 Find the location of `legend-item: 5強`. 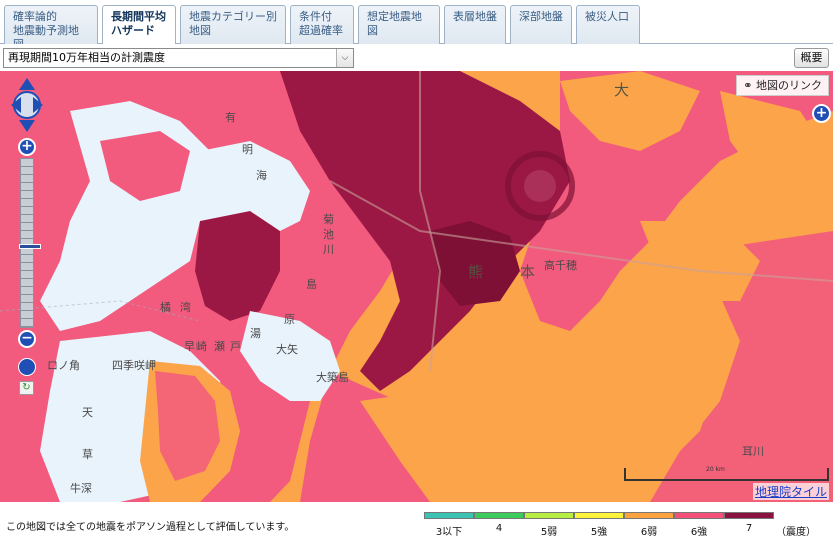

legend-item: 5強 is located at coordinates (599, 527).